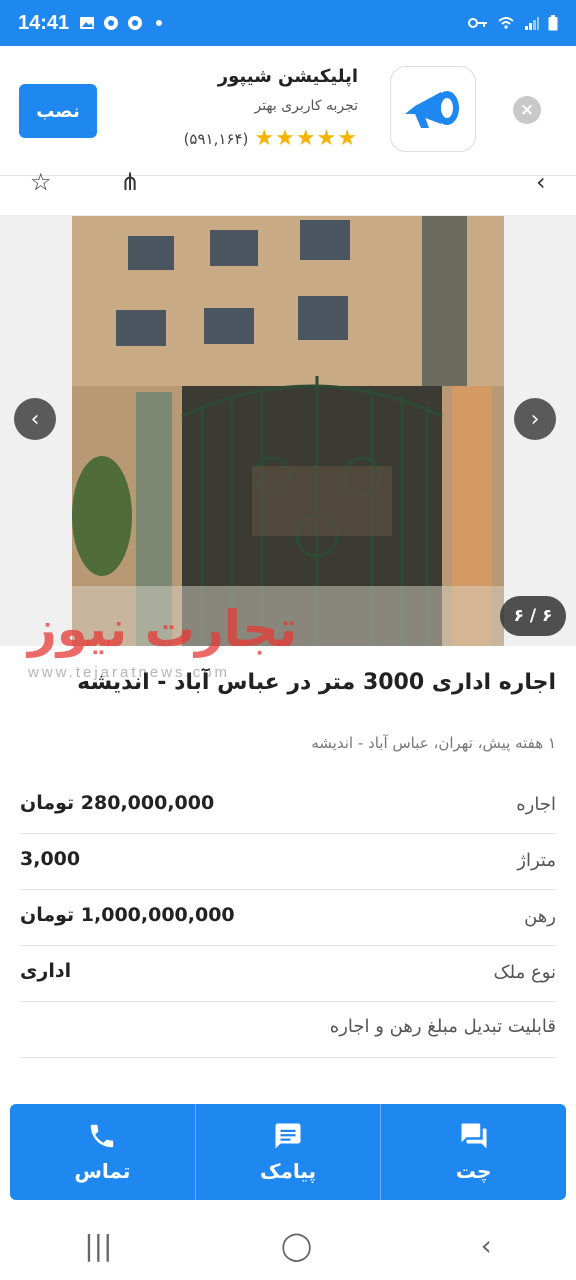  What do you see at coordinates (163, 629) in the screenshot?
I see `watermark-logo: تجارت نیوز` at bounding box center [163, 629].